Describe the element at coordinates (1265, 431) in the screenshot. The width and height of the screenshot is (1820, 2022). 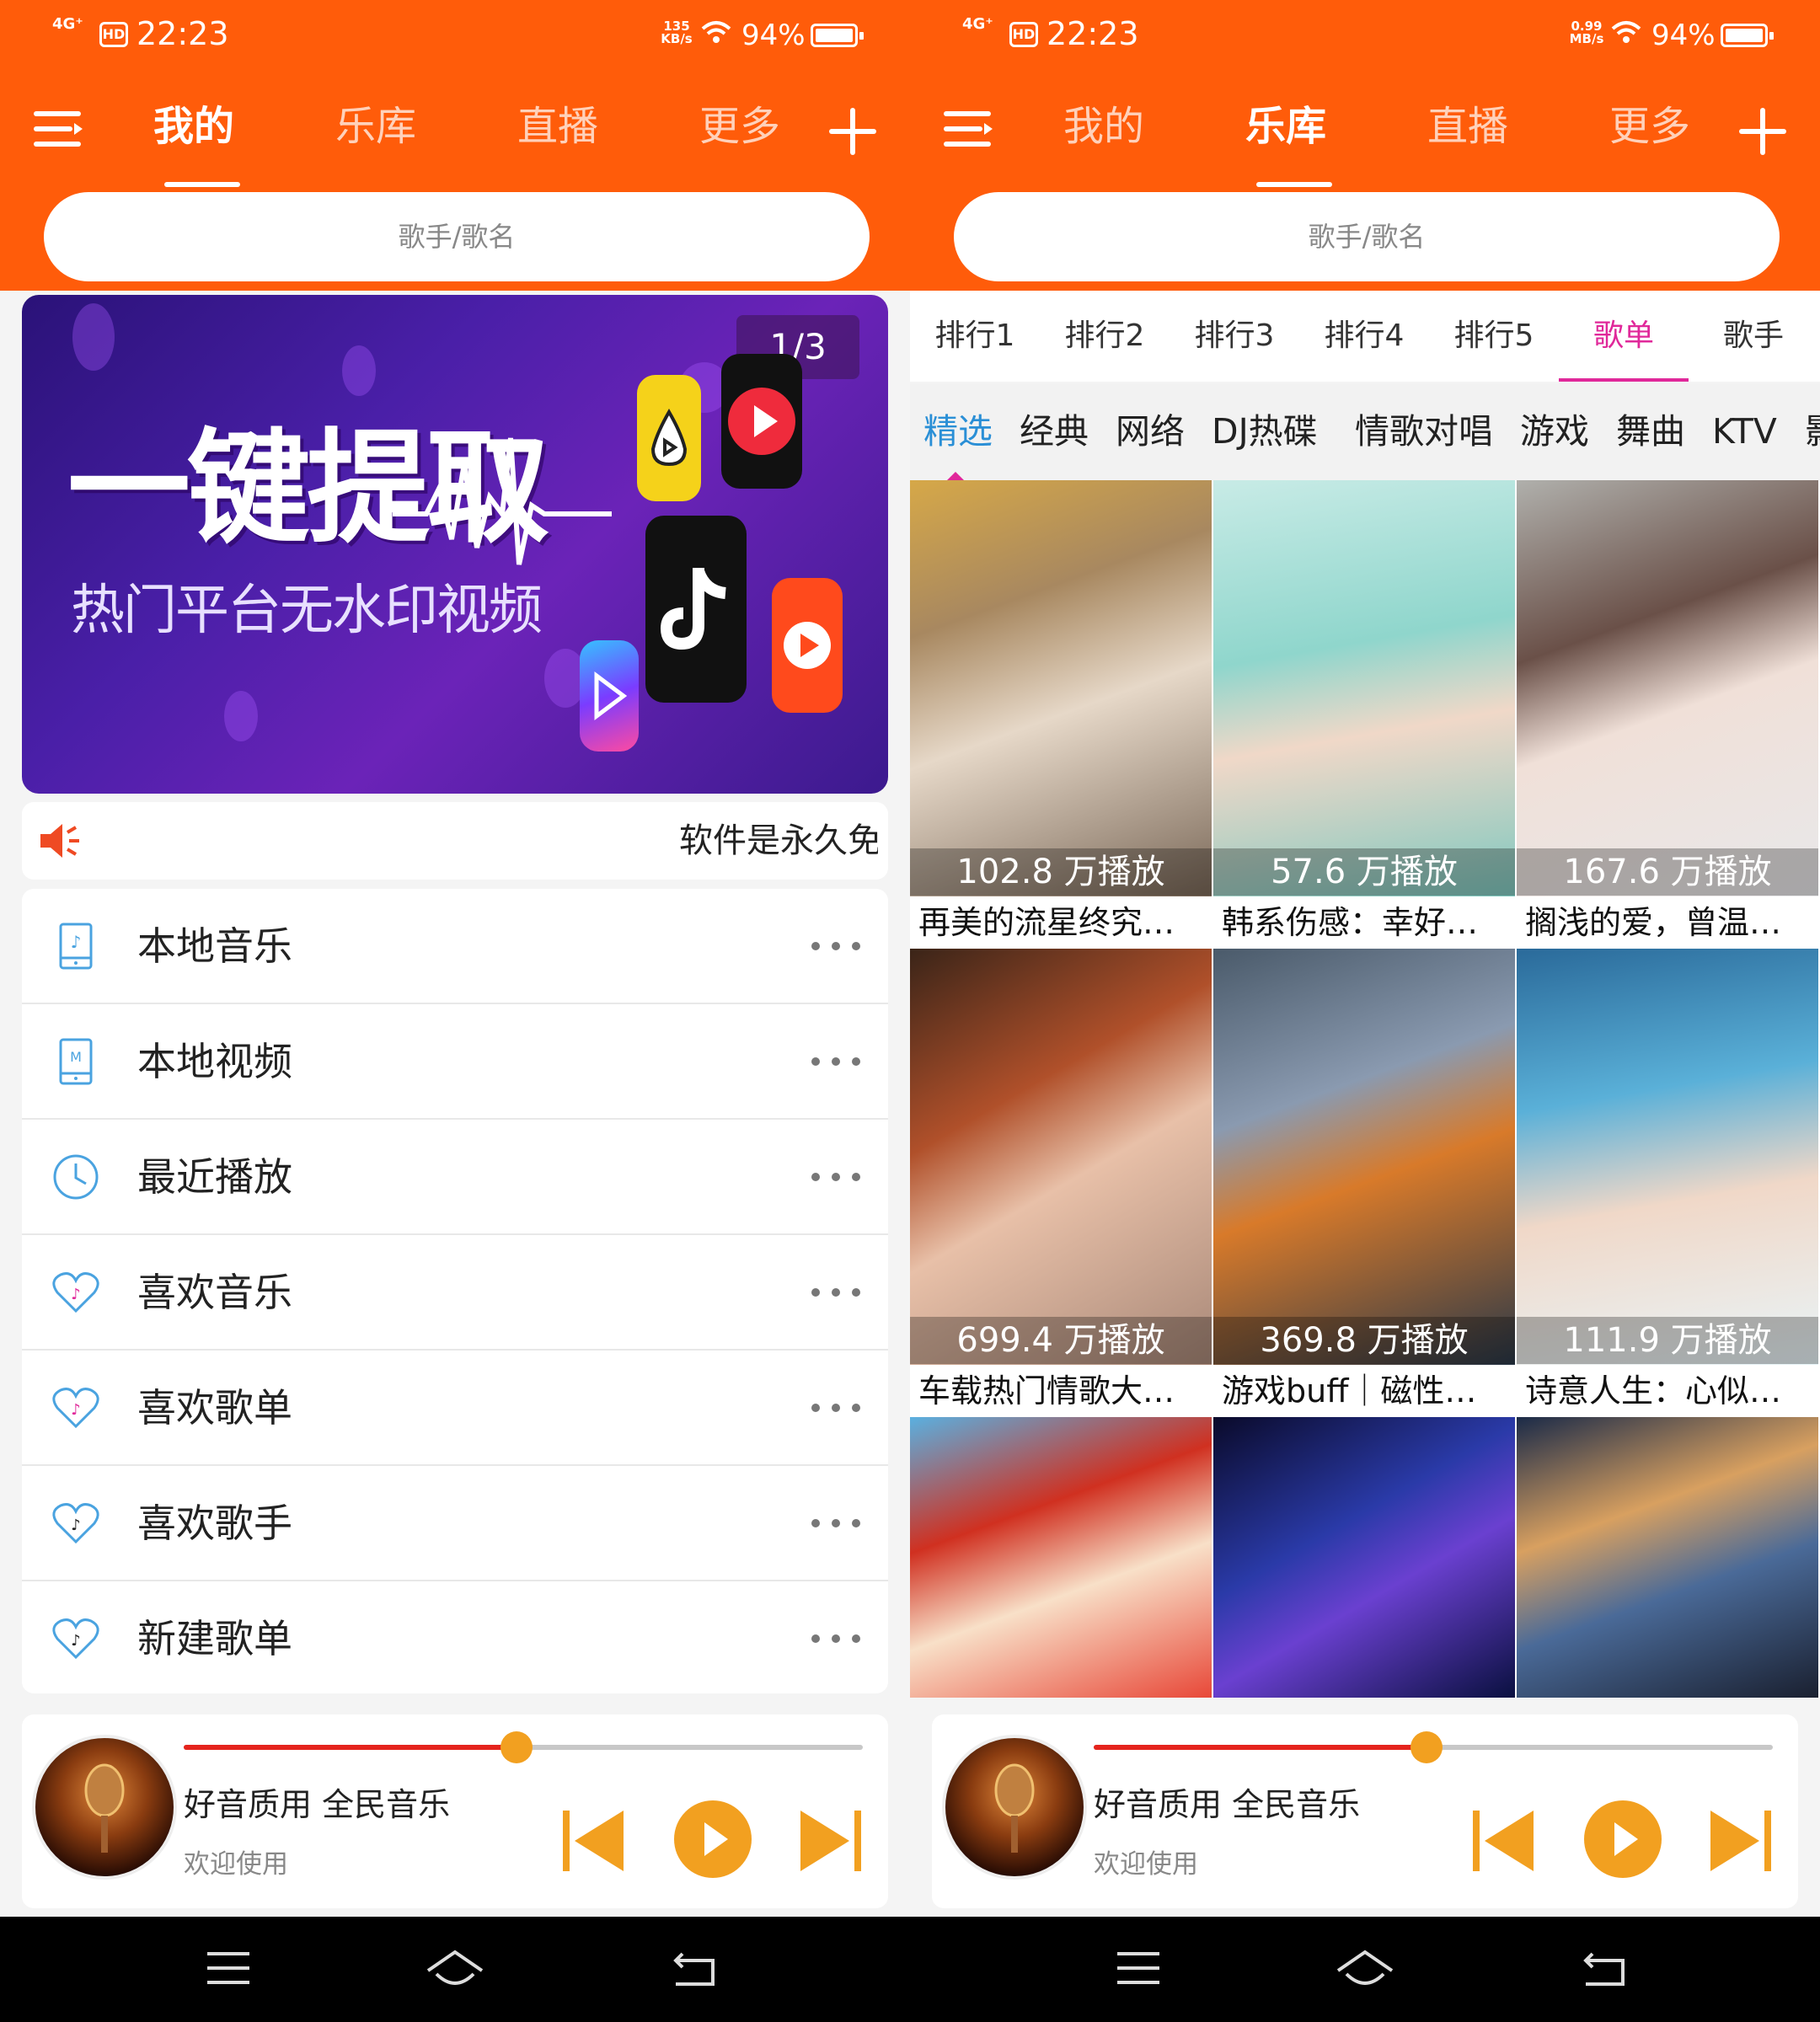
I see `subtab-dj: DJ热碟` at that location.